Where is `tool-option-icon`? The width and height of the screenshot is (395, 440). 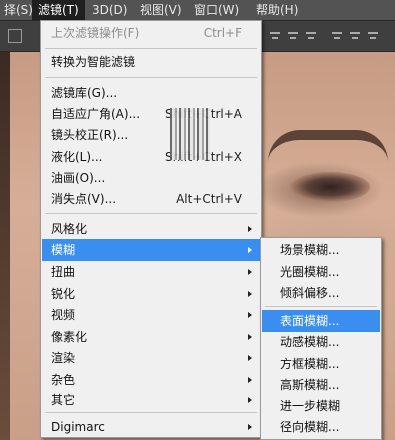
tool-option-icon is located at coordinates (15, 36).